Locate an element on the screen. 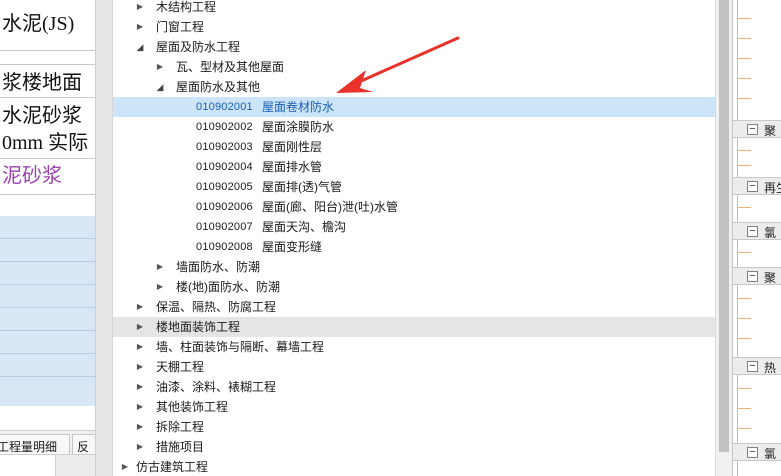 This screenshot has height=476, width=781. tree-node: ▶ 拆除工程 is located at coordinates (414, 427).